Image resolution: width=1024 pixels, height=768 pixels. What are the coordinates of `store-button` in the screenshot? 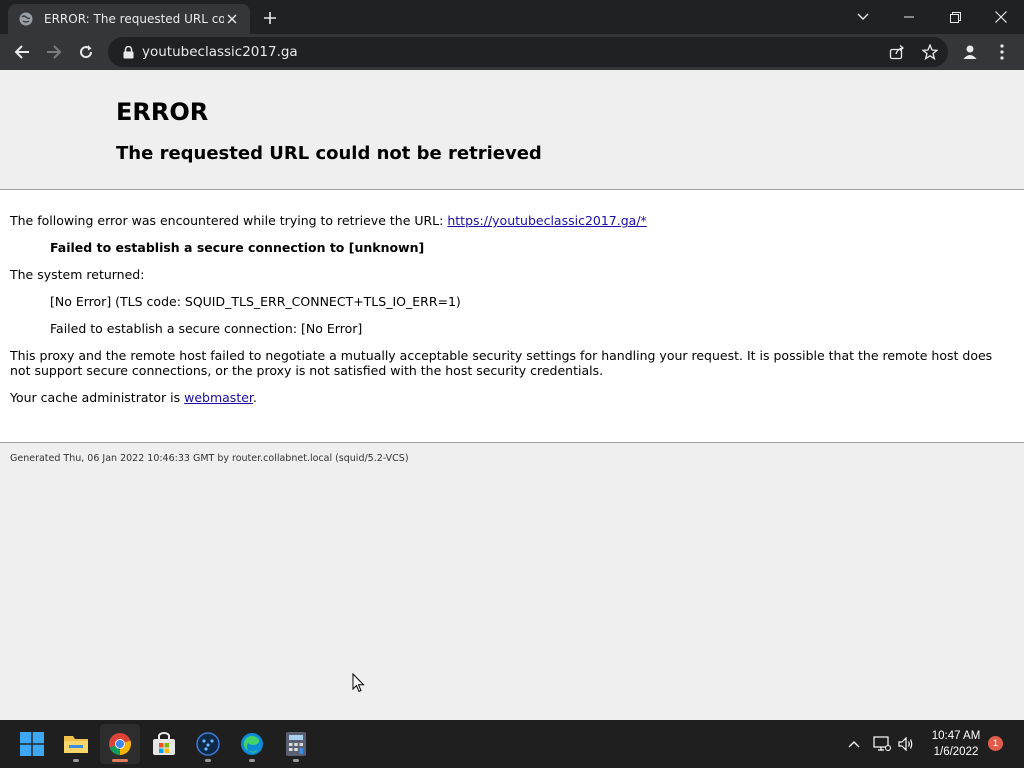 It's located at (164, 744).